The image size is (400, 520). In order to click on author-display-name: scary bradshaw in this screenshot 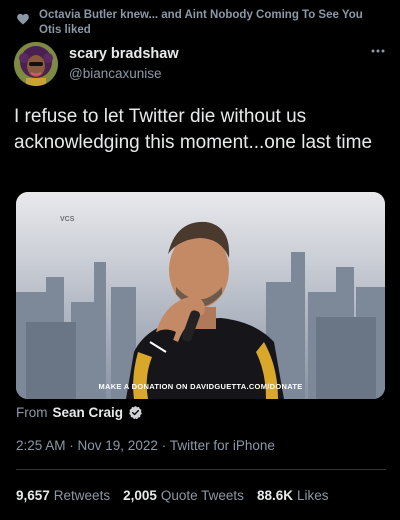, I will do `click(124, 54)`.